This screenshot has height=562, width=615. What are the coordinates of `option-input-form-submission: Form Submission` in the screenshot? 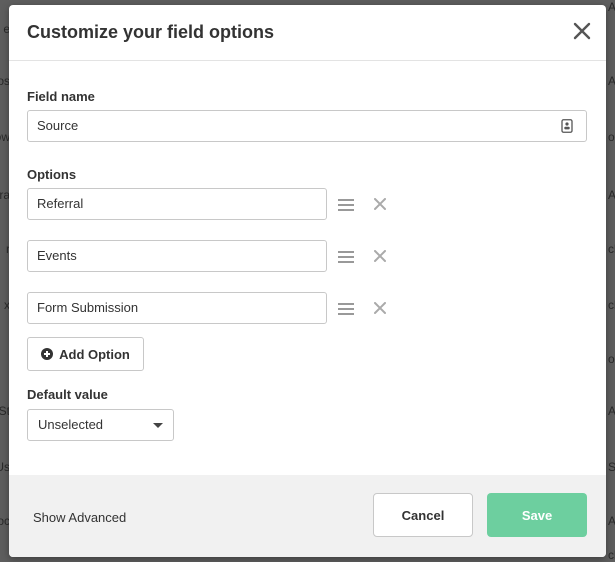 It's located at (177, 308).